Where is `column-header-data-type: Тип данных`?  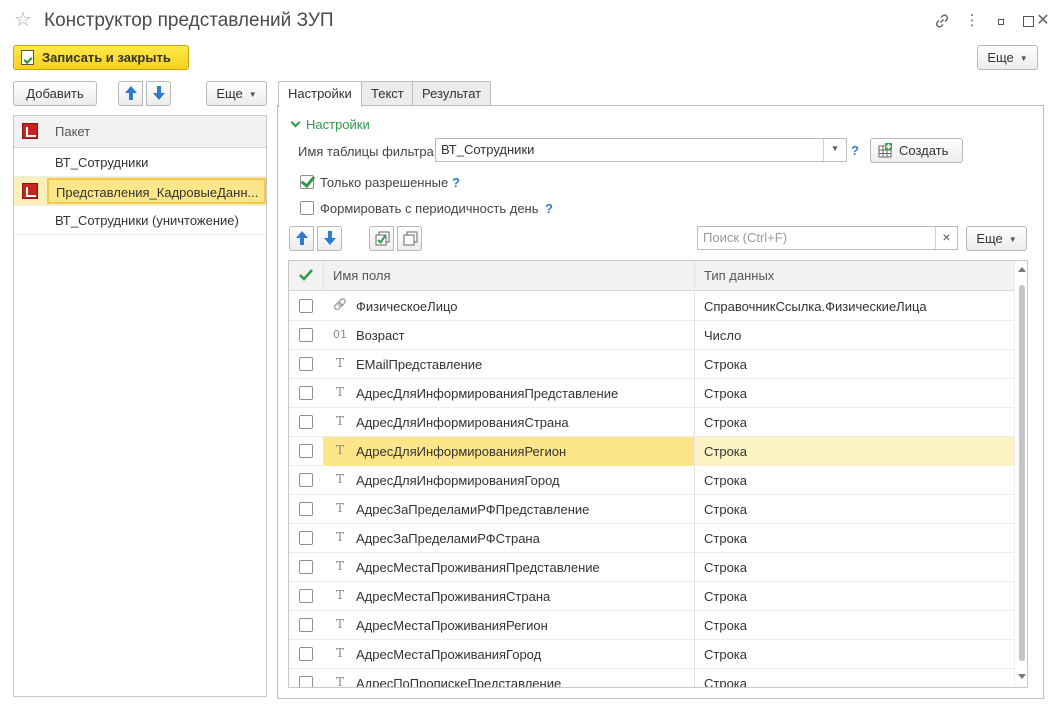 column-header-data-type: Тип данных is located at coordinates (854, 276).